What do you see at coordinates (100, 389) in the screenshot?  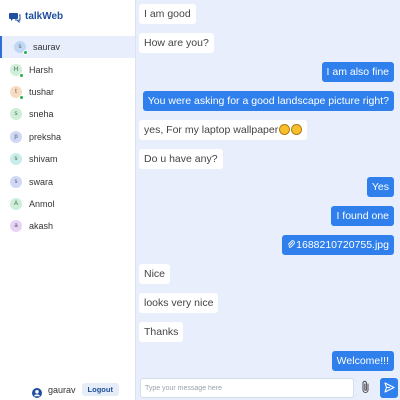 I see `logout-button: Logout` at bounding box center [100, 389].